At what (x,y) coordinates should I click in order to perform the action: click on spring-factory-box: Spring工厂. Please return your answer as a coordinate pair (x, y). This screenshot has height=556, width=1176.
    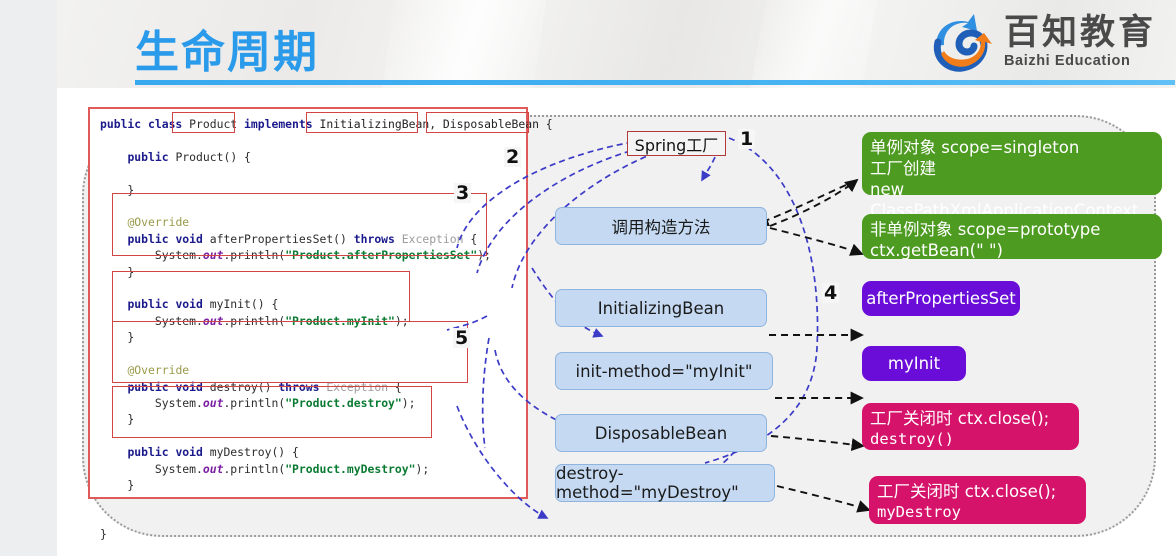
    Looking at the image, I should click on (676, 143).